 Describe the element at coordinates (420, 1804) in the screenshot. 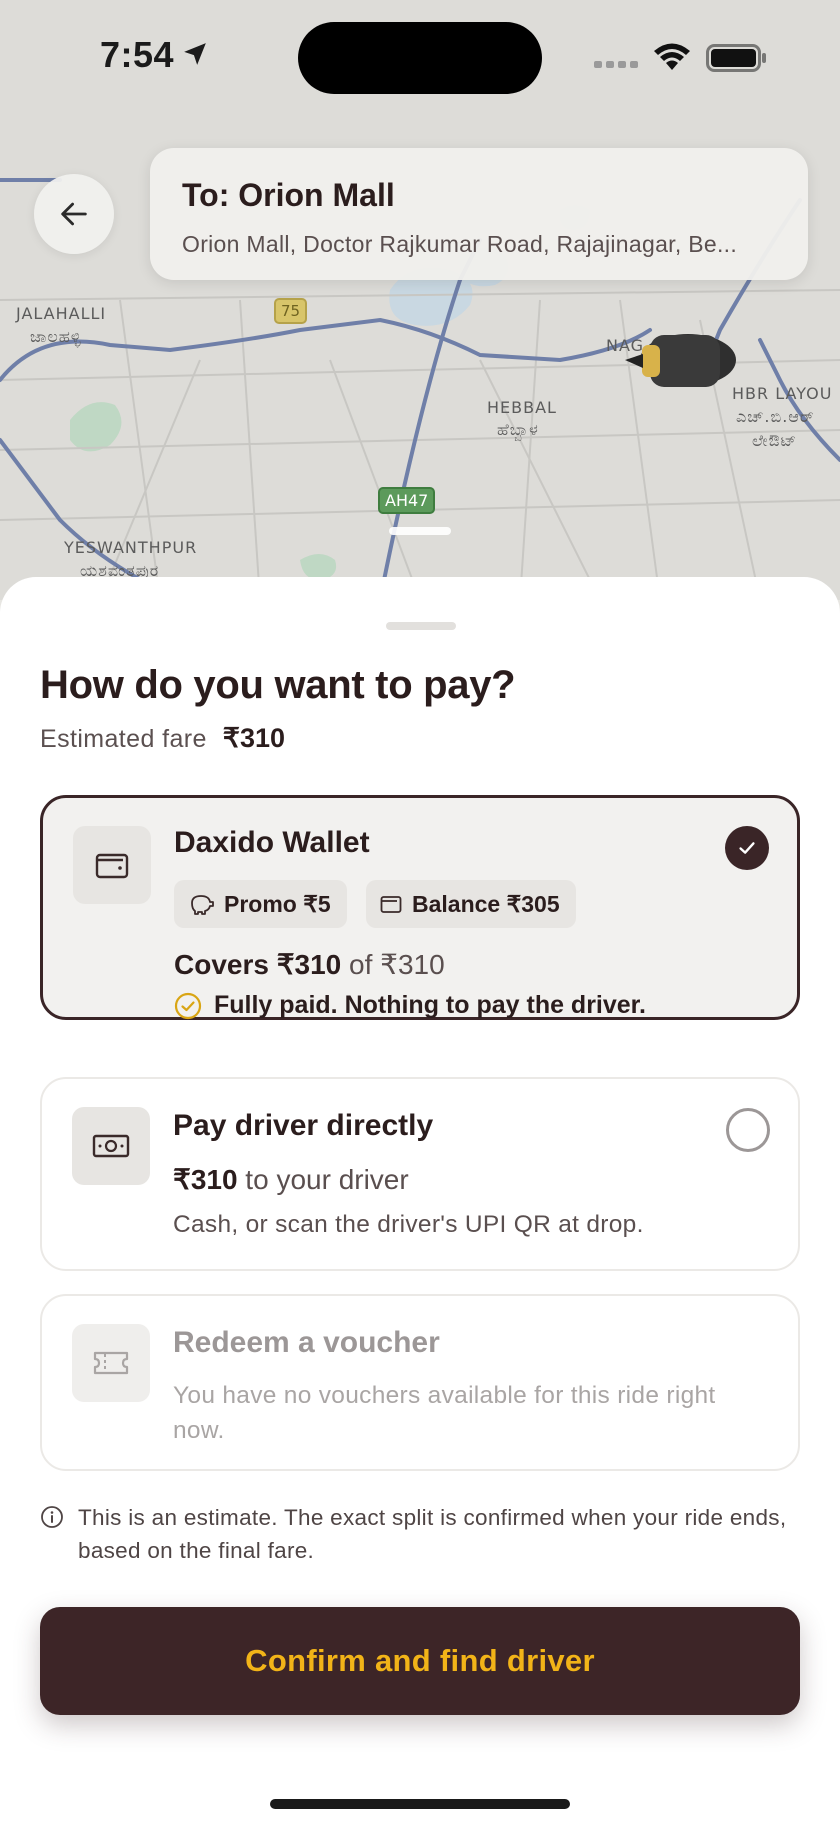

I see `home-indicator` at that location.